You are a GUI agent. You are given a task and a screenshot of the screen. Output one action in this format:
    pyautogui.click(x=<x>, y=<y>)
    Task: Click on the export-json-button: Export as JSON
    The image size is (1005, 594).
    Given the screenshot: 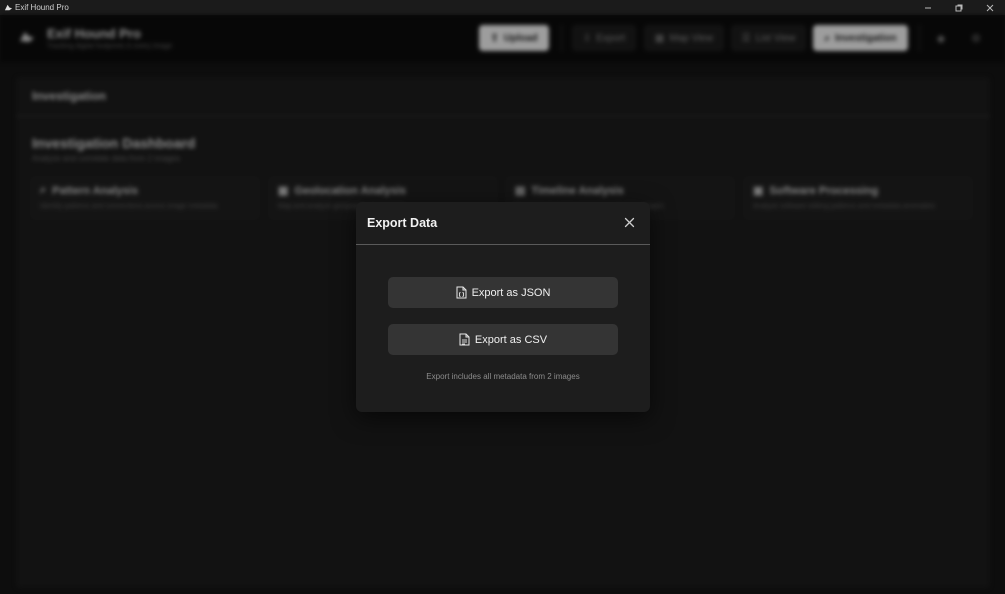 What is the action you would take?
    pyautogui.click(x=503, y=292)
    